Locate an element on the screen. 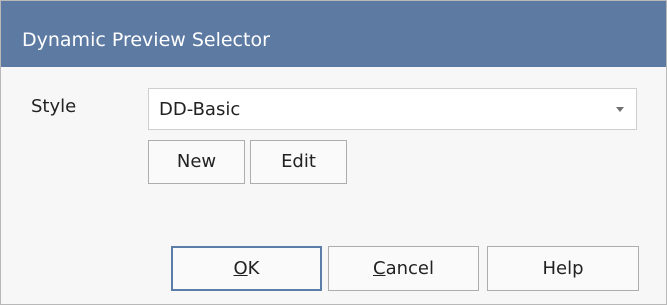  help-button: Help is located at coordinates (563, 268).